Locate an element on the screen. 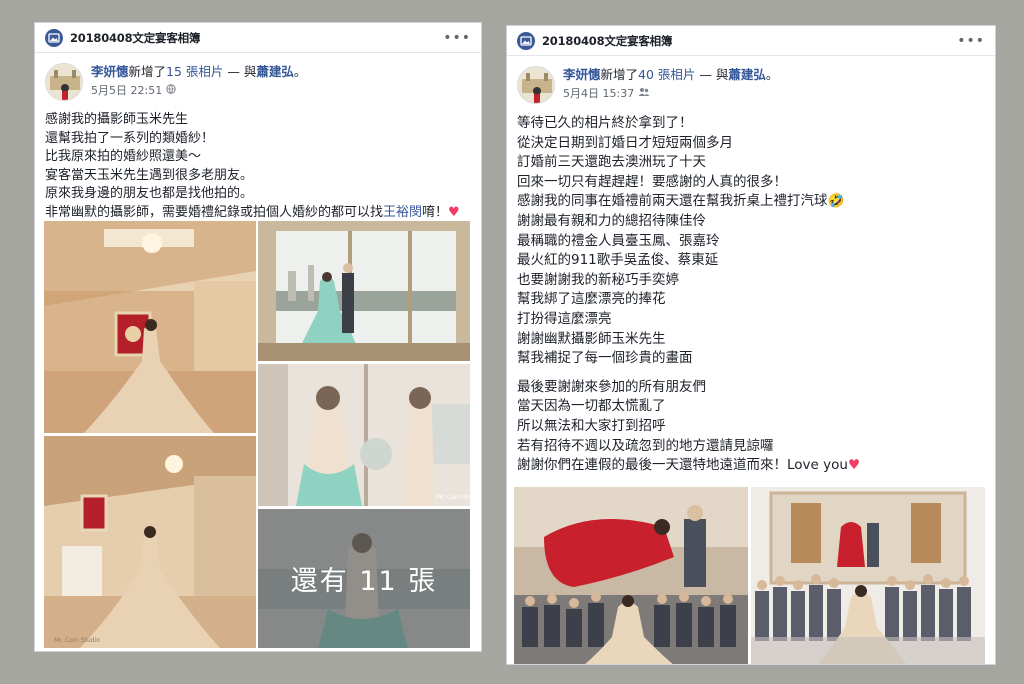  photo-couple-projection-group is located at coordinates (631, 575).